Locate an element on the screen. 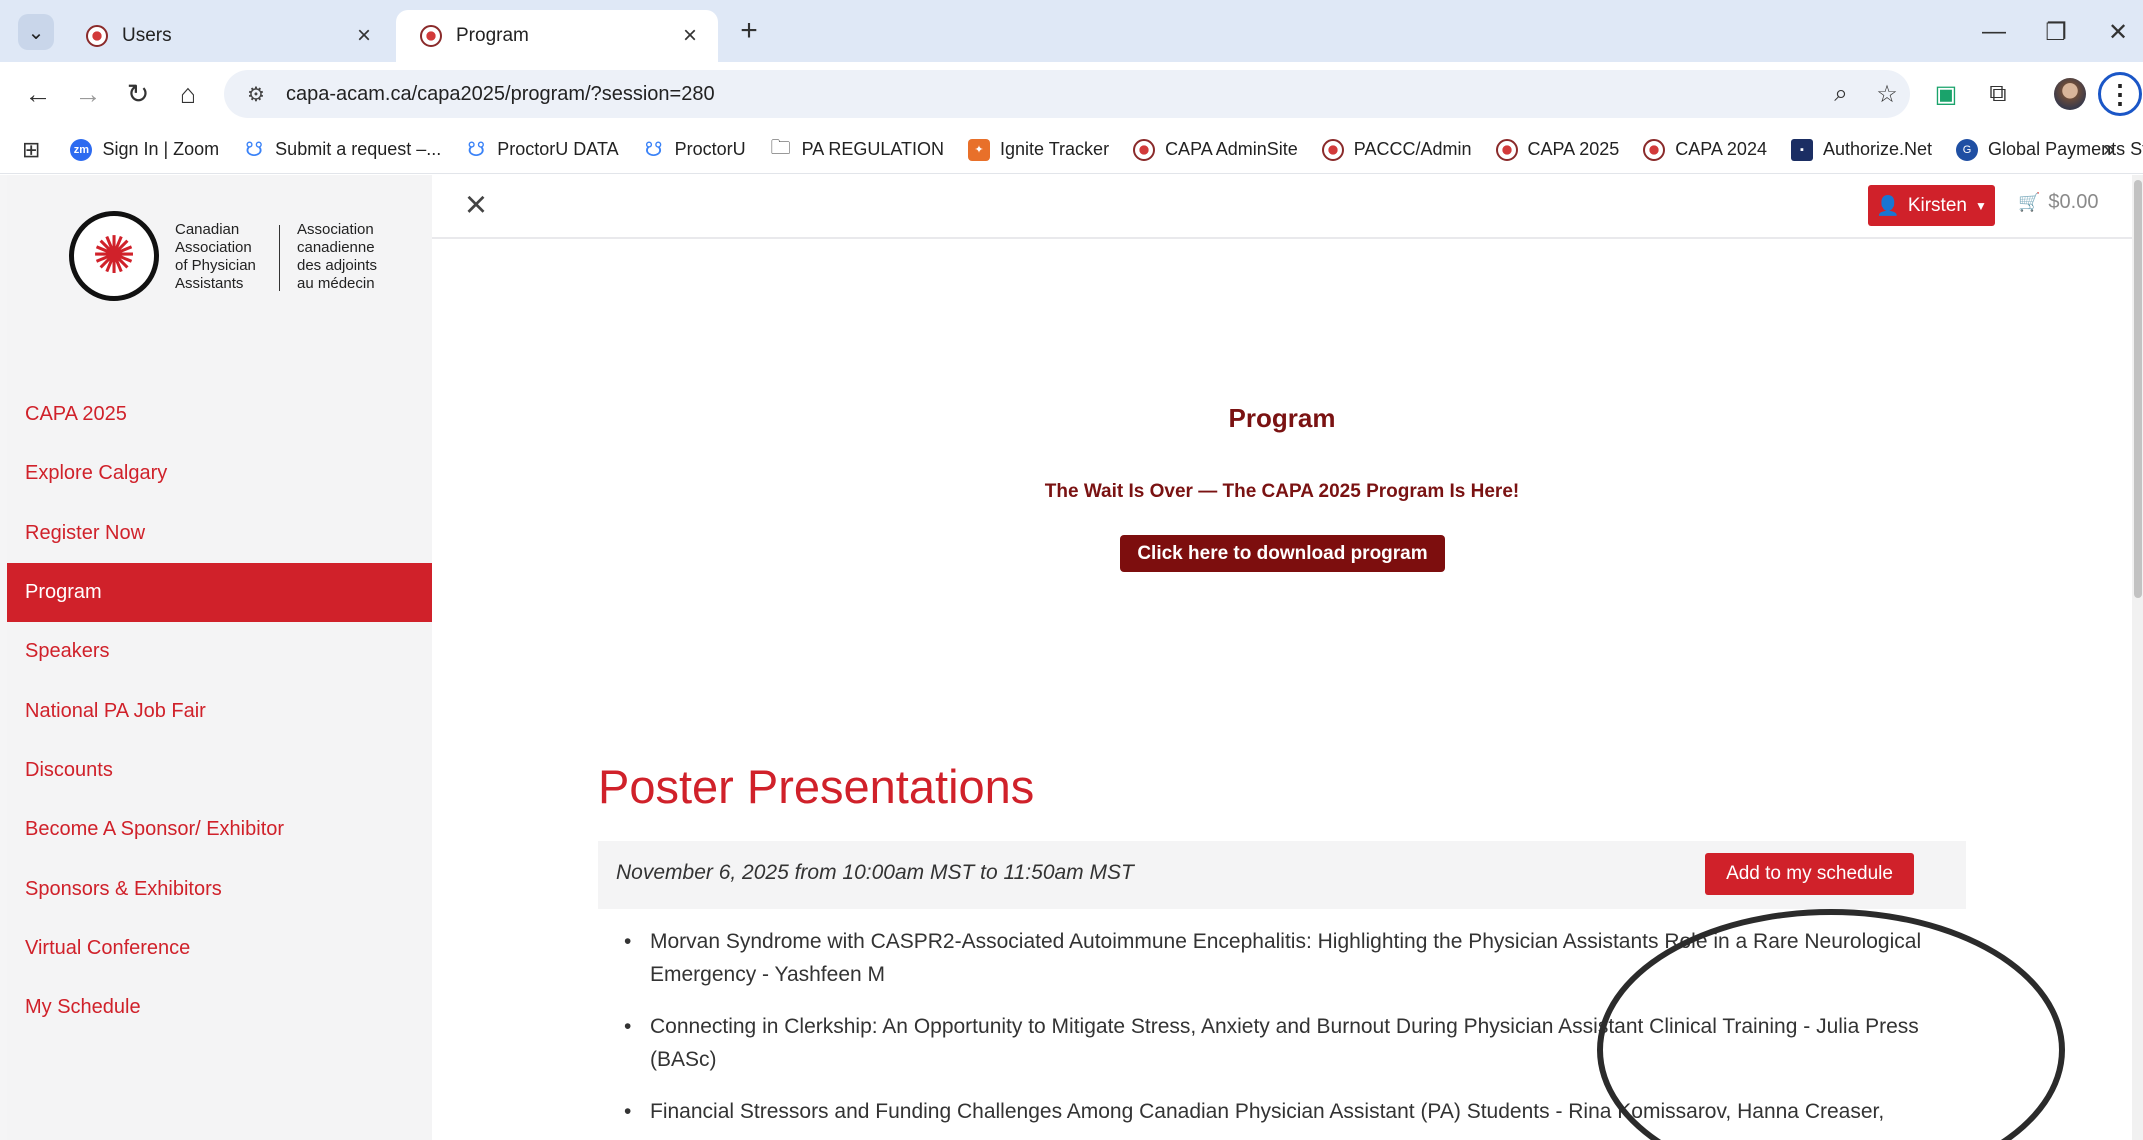 The image size is (2143, 1140). user-name: Kirsten is located at coordinates (1937, 205).